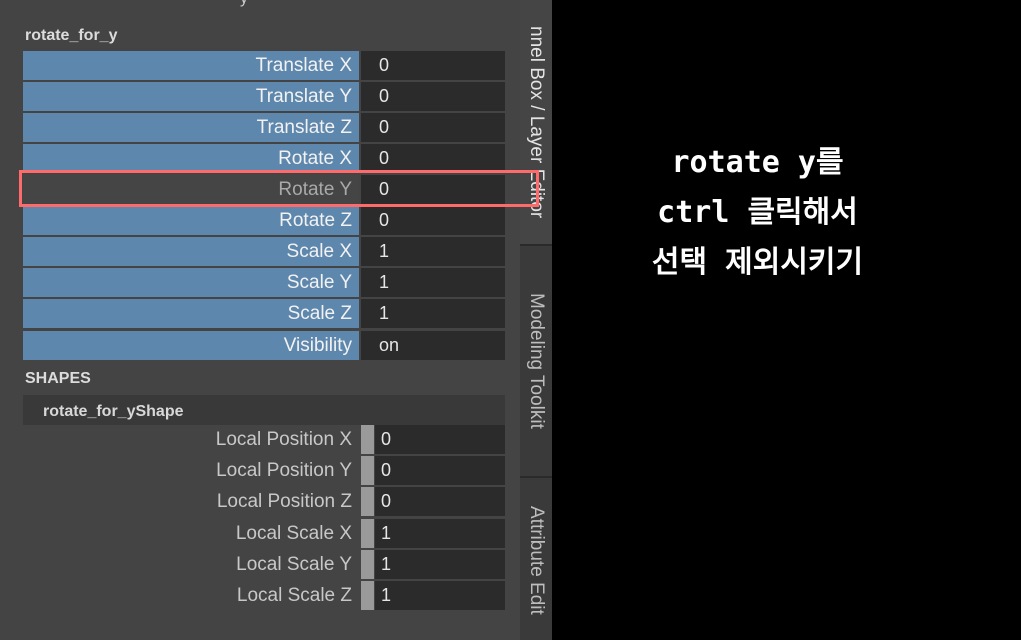  Describe the element at coordinates (536, 122) in the screenshot. I see `tab-channel-box-layer-editor: nnel Box / Layer Editor` at that location.